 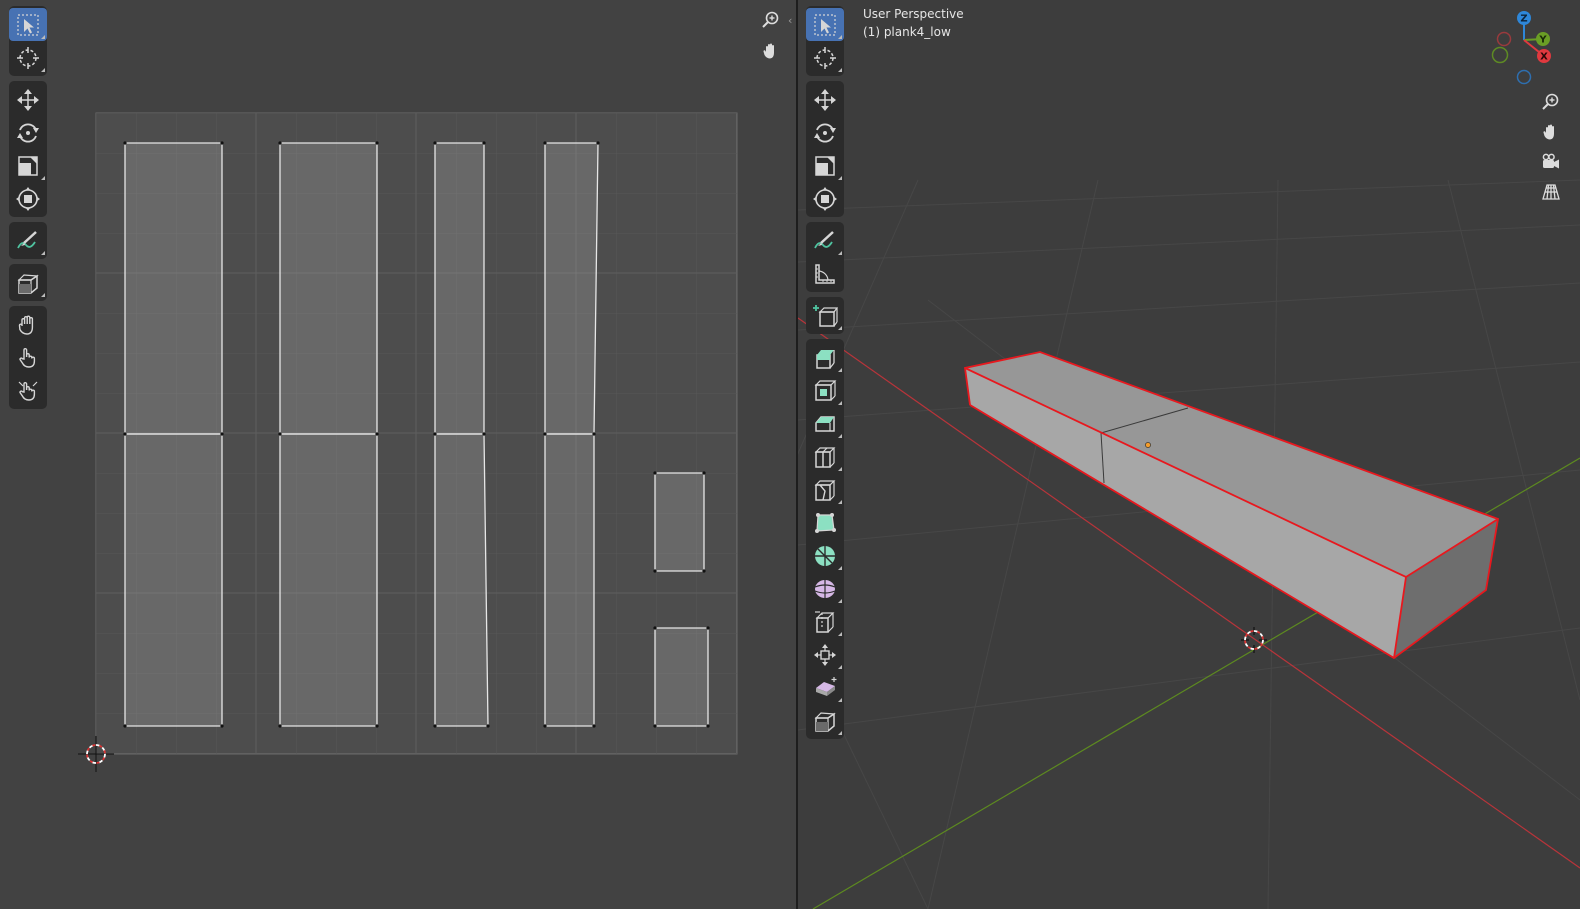 I want to click on inset-tool, so click(x=825, y=390).